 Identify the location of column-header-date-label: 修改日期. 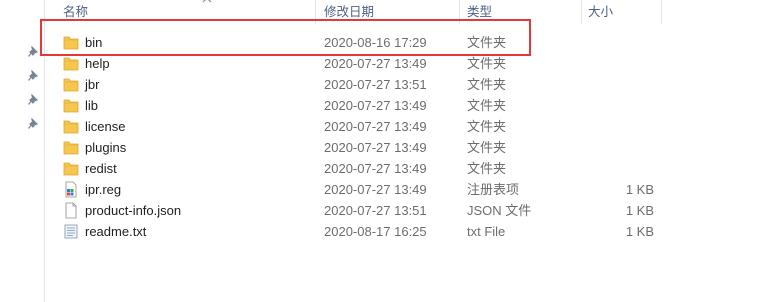
(349, 12).